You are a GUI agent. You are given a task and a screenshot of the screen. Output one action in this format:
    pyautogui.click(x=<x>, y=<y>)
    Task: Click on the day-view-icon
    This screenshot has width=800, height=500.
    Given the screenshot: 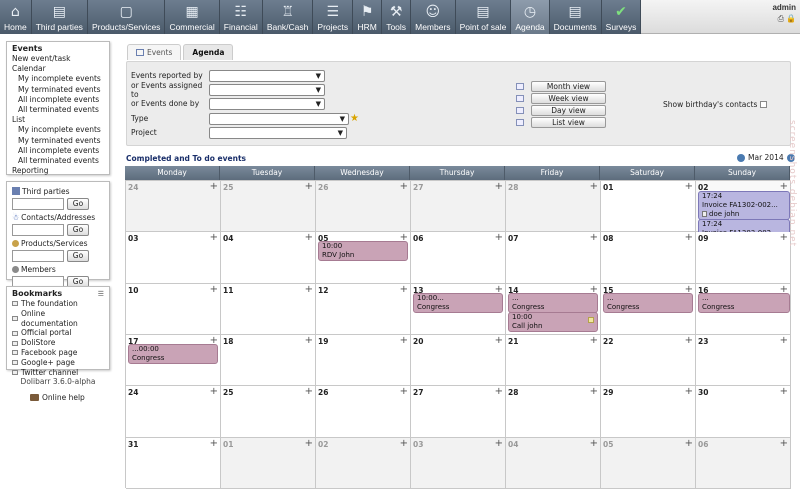 What is the action you would take?
    pyautogui.click(x=520, y=110)
    